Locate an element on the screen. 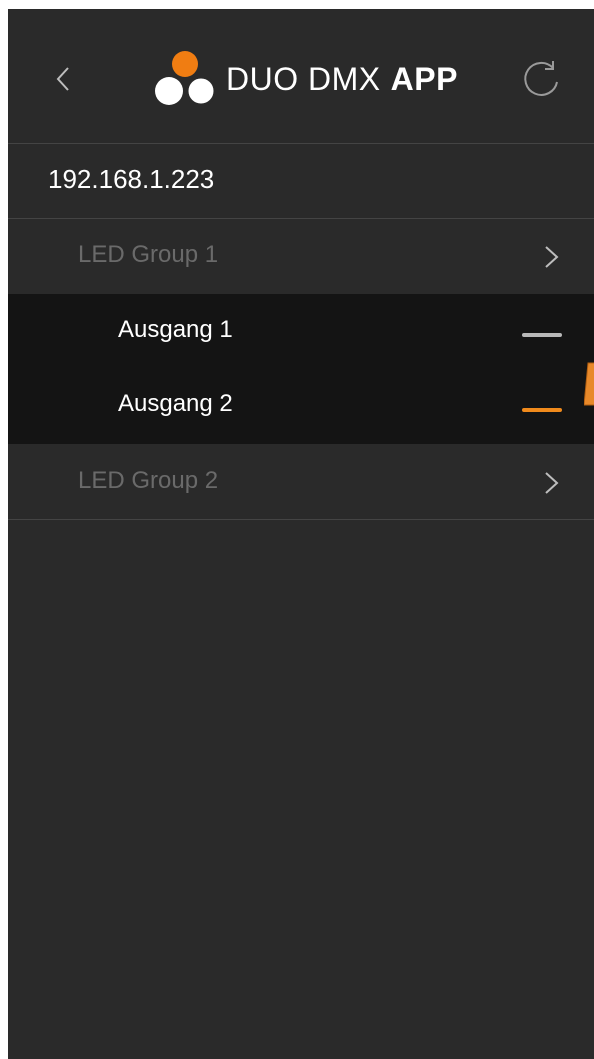 Image resolution: width=594 pixels, height=1059 pixels. group-label: LED Group 1 is located at coordinates (148, 254).